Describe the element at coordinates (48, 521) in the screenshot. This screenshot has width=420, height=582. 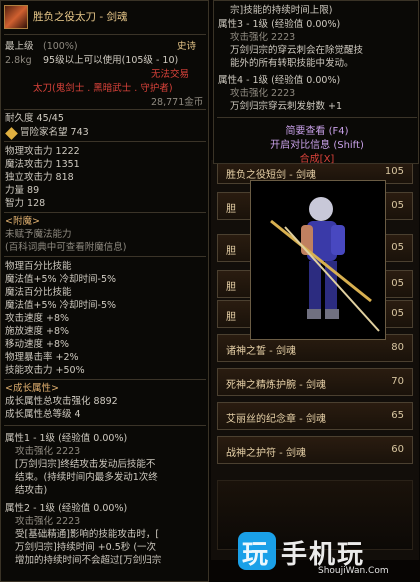
I see `attribute-2-strength: 攻击强化 2223` at that location.